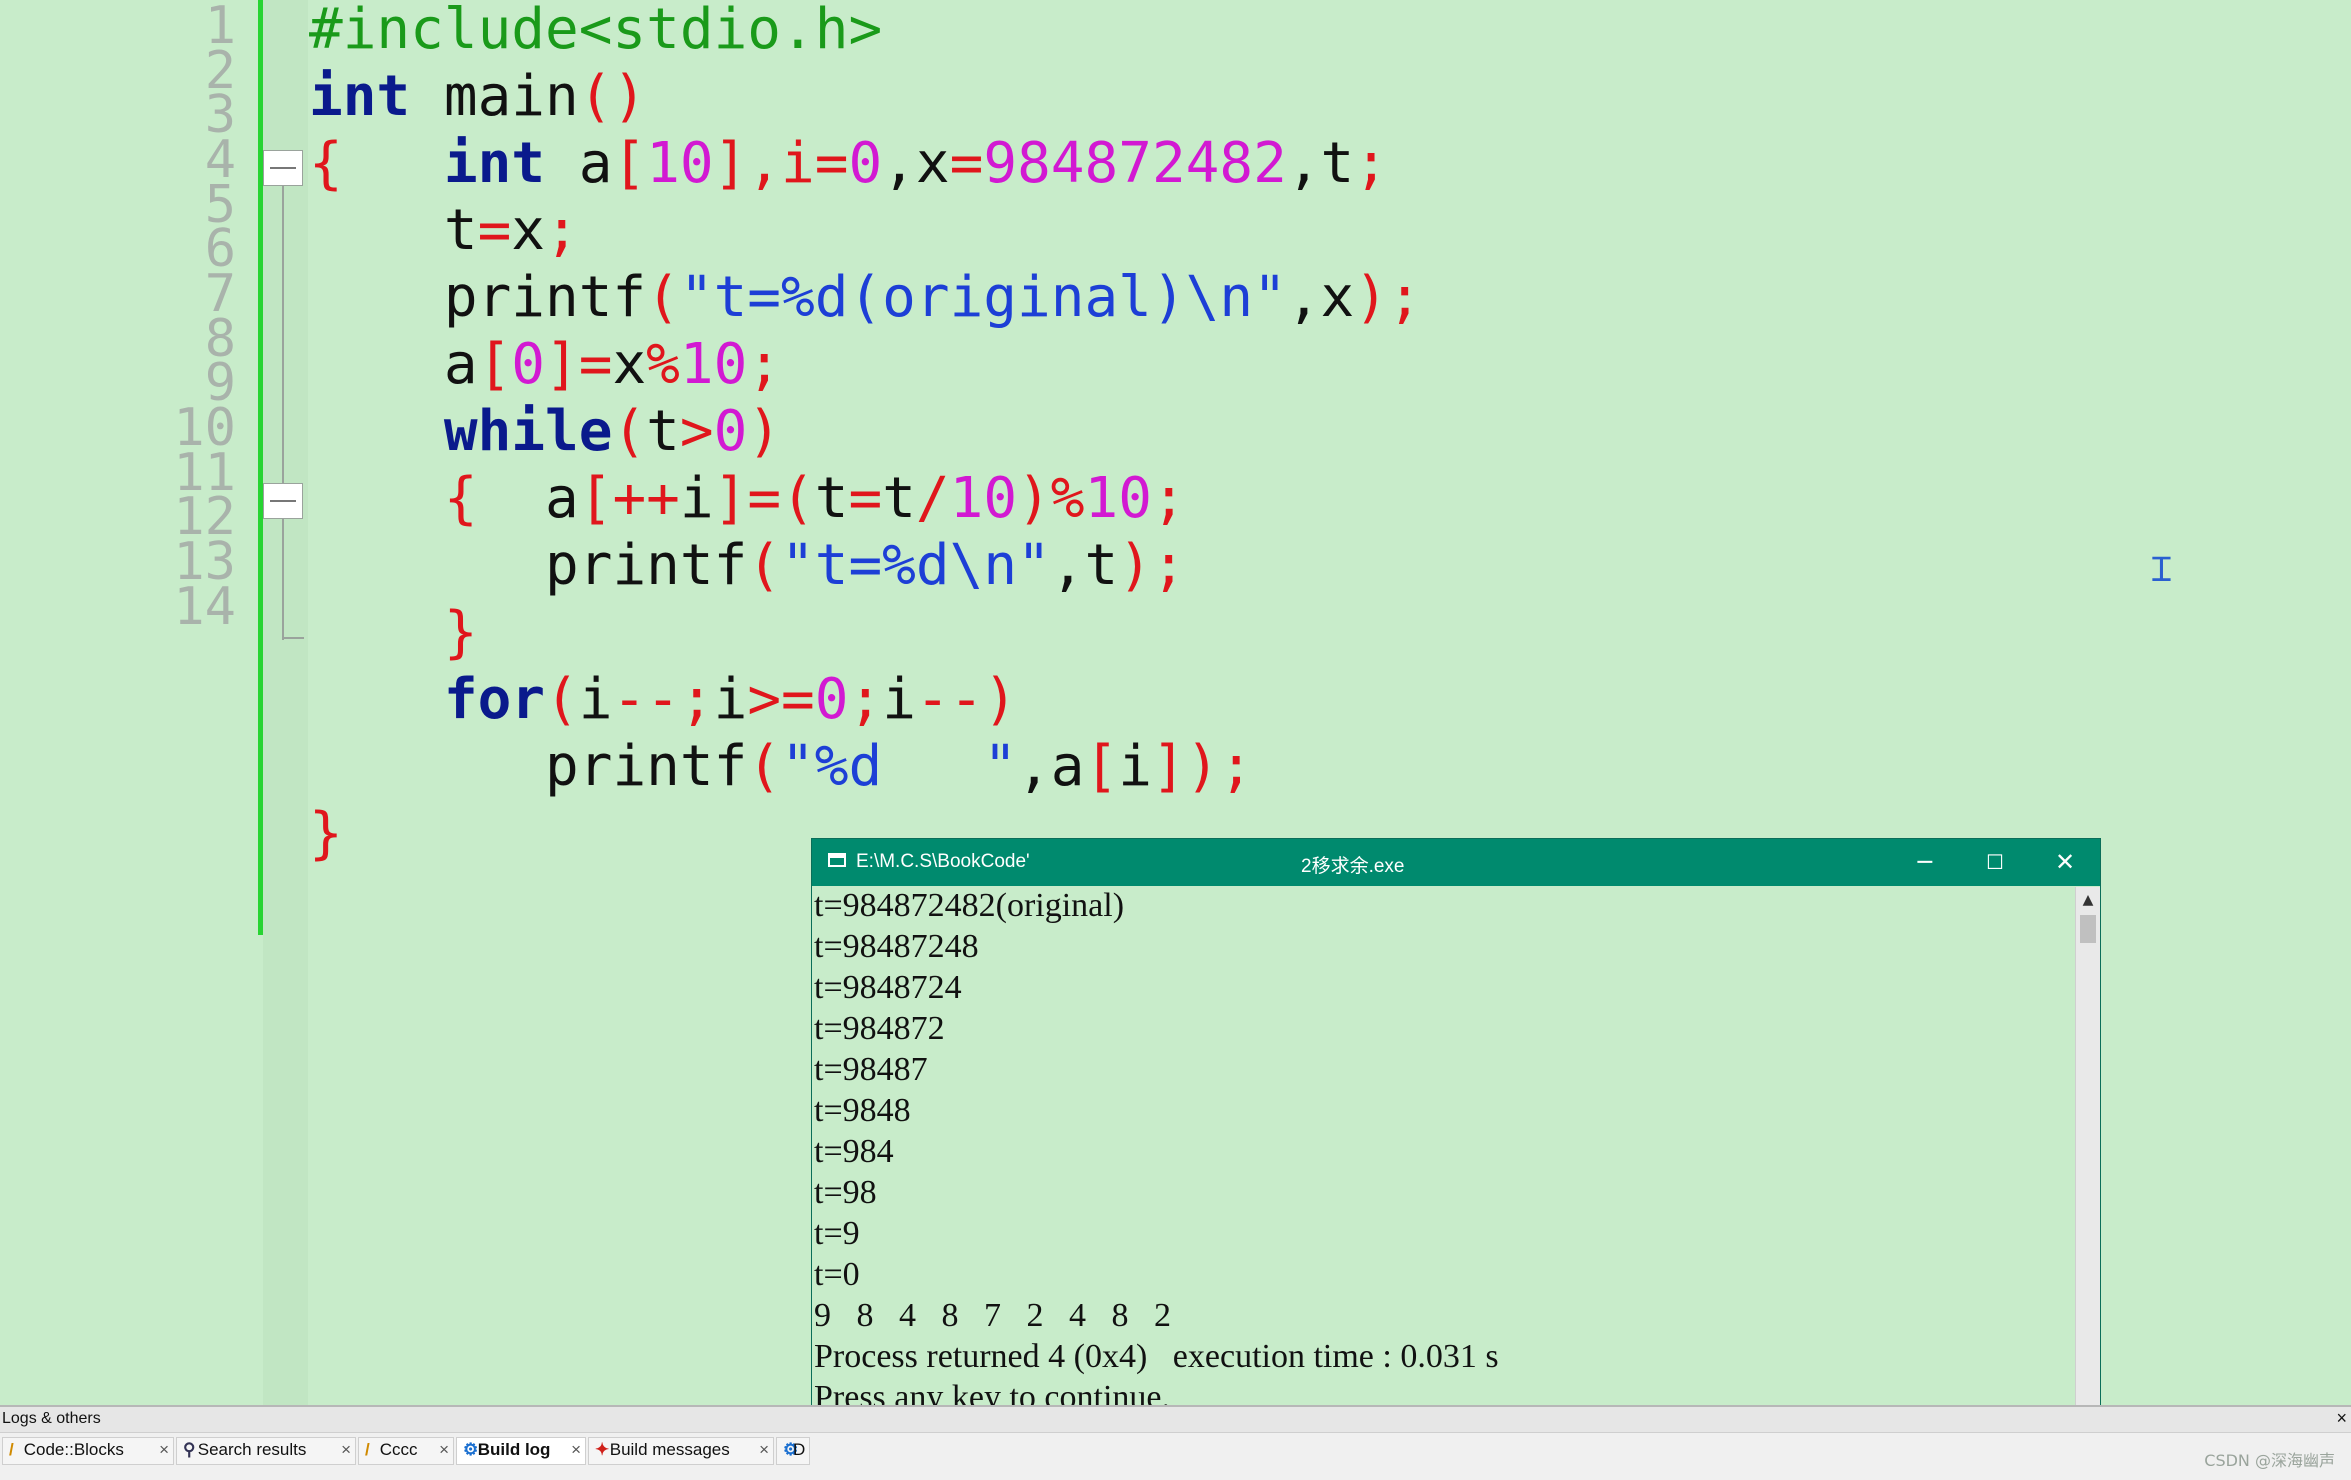  What do you see at coordinates (879, 1028) in the screenshot?
I see `console-output-line: t=984872` at bounding box center [879, 1028].